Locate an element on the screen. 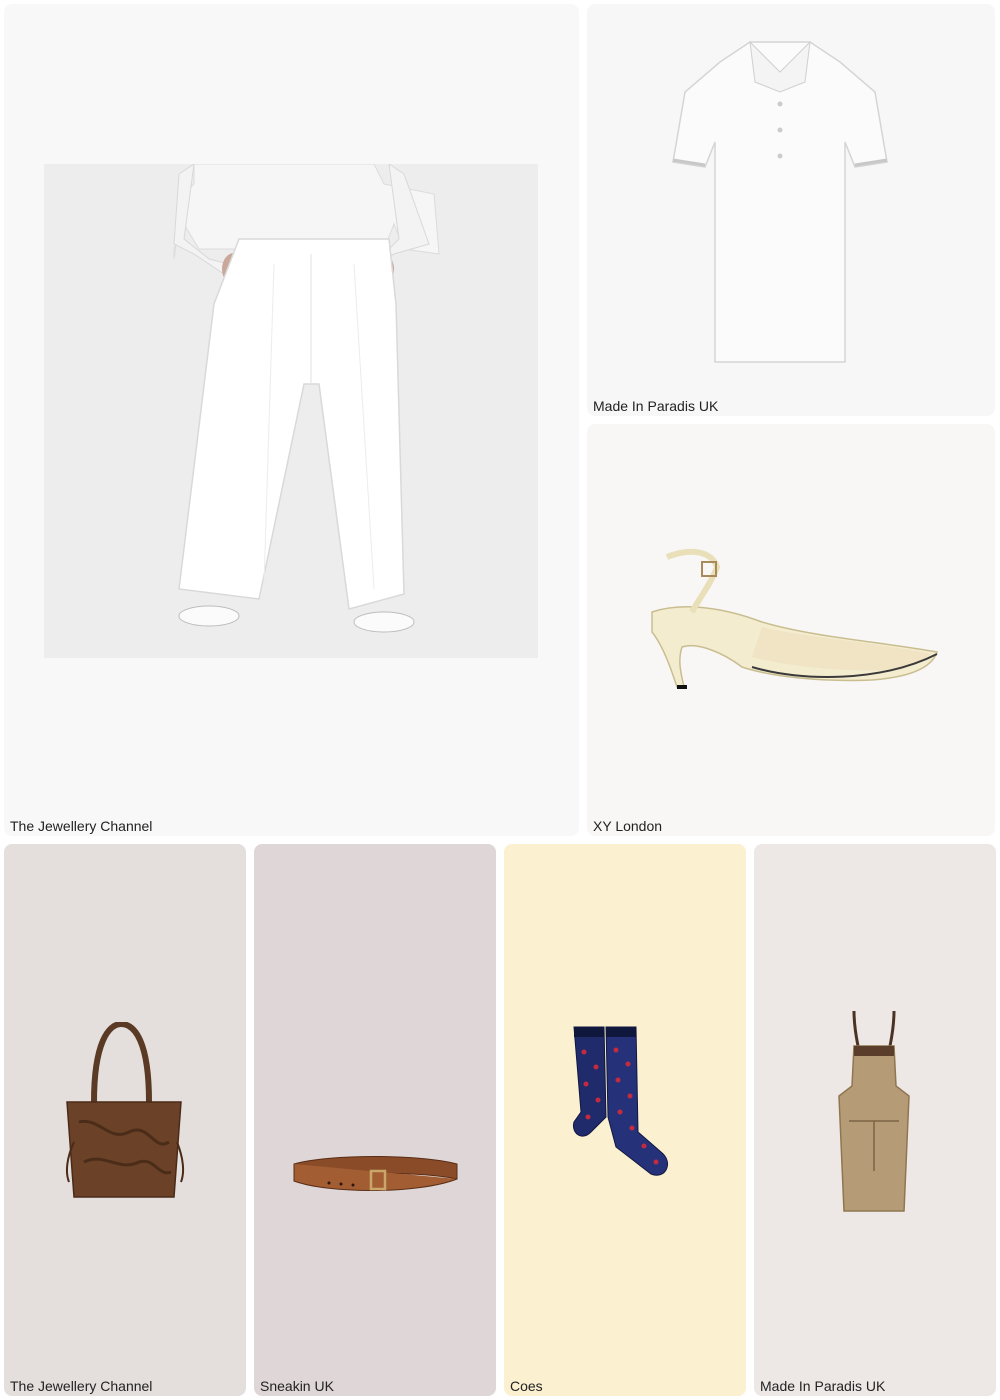 Image resolution: width=1000 pixels, height=1400 pixels. polo-shirt-photo is located at coordinates (780, 201).